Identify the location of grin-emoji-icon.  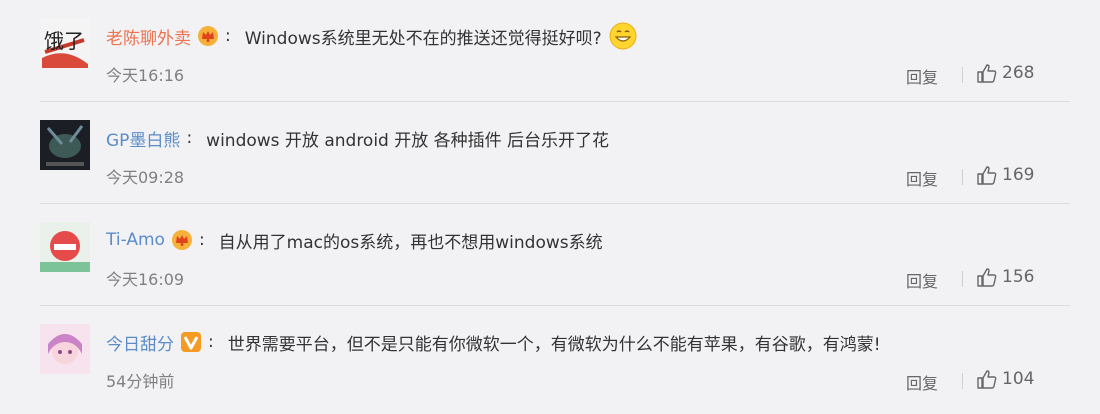
(623, 36).